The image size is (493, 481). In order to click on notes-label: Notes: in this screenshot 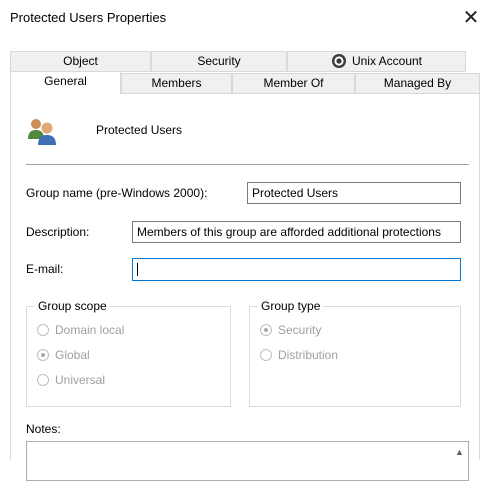, I will do `click(43, 429)`.